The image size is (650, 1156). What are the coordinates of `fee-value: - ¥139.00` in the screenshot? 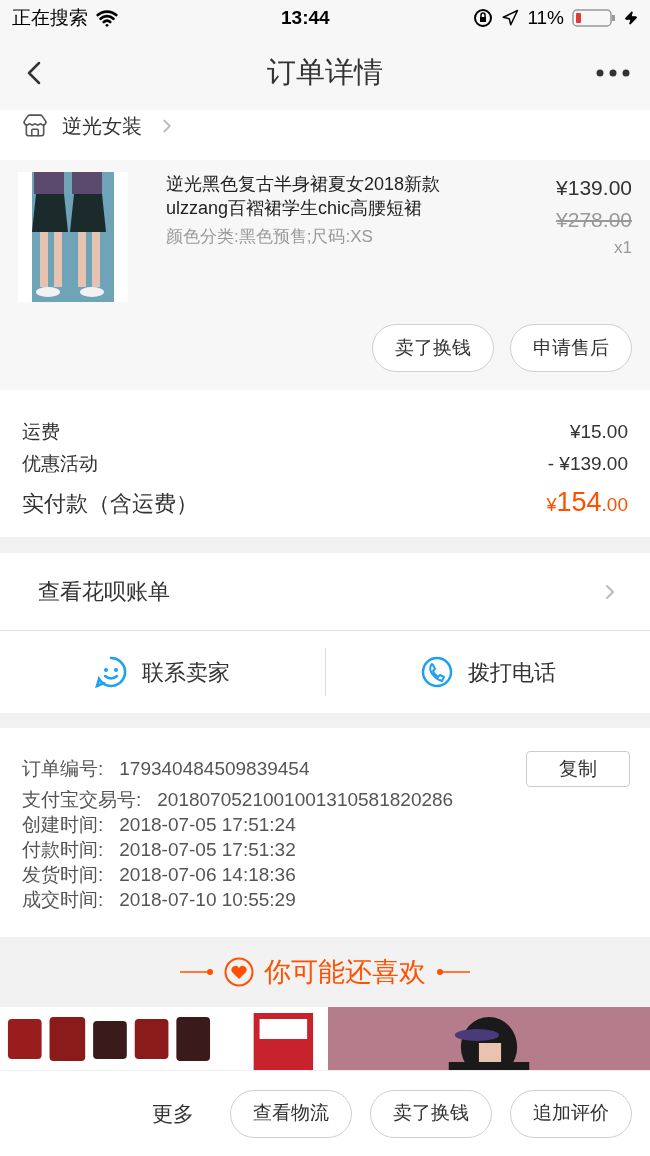 It's located at (587, 464).